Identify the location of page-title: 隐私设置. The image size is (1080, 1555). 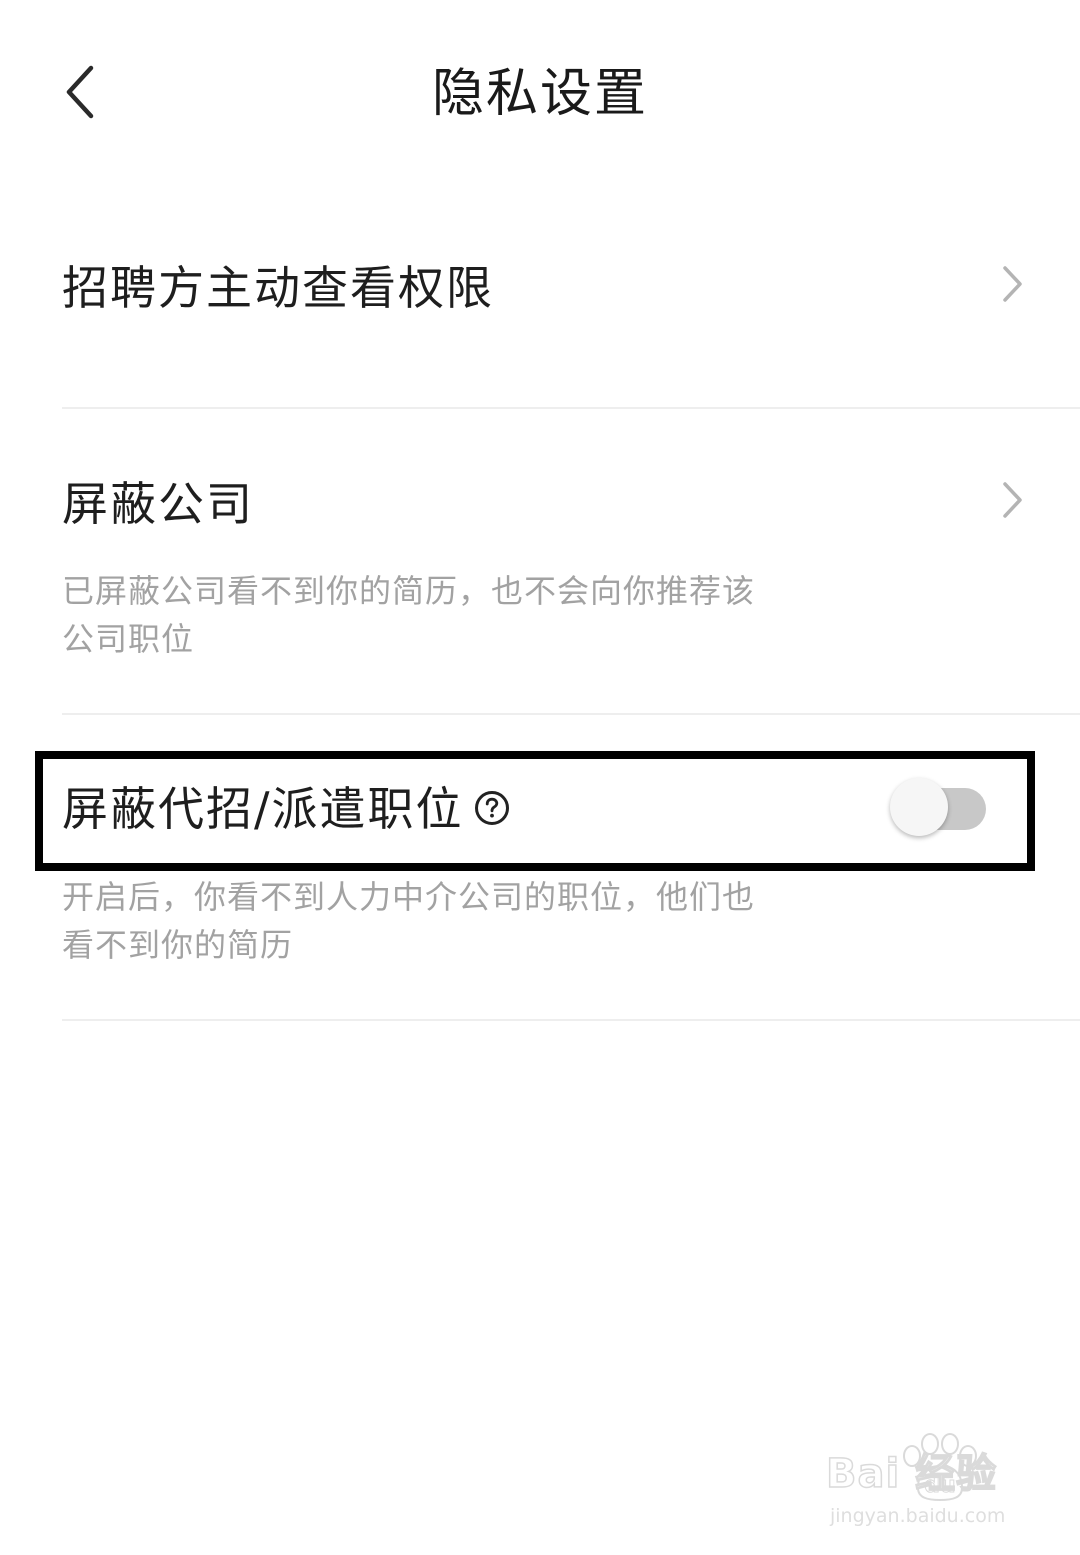
(539, 94).